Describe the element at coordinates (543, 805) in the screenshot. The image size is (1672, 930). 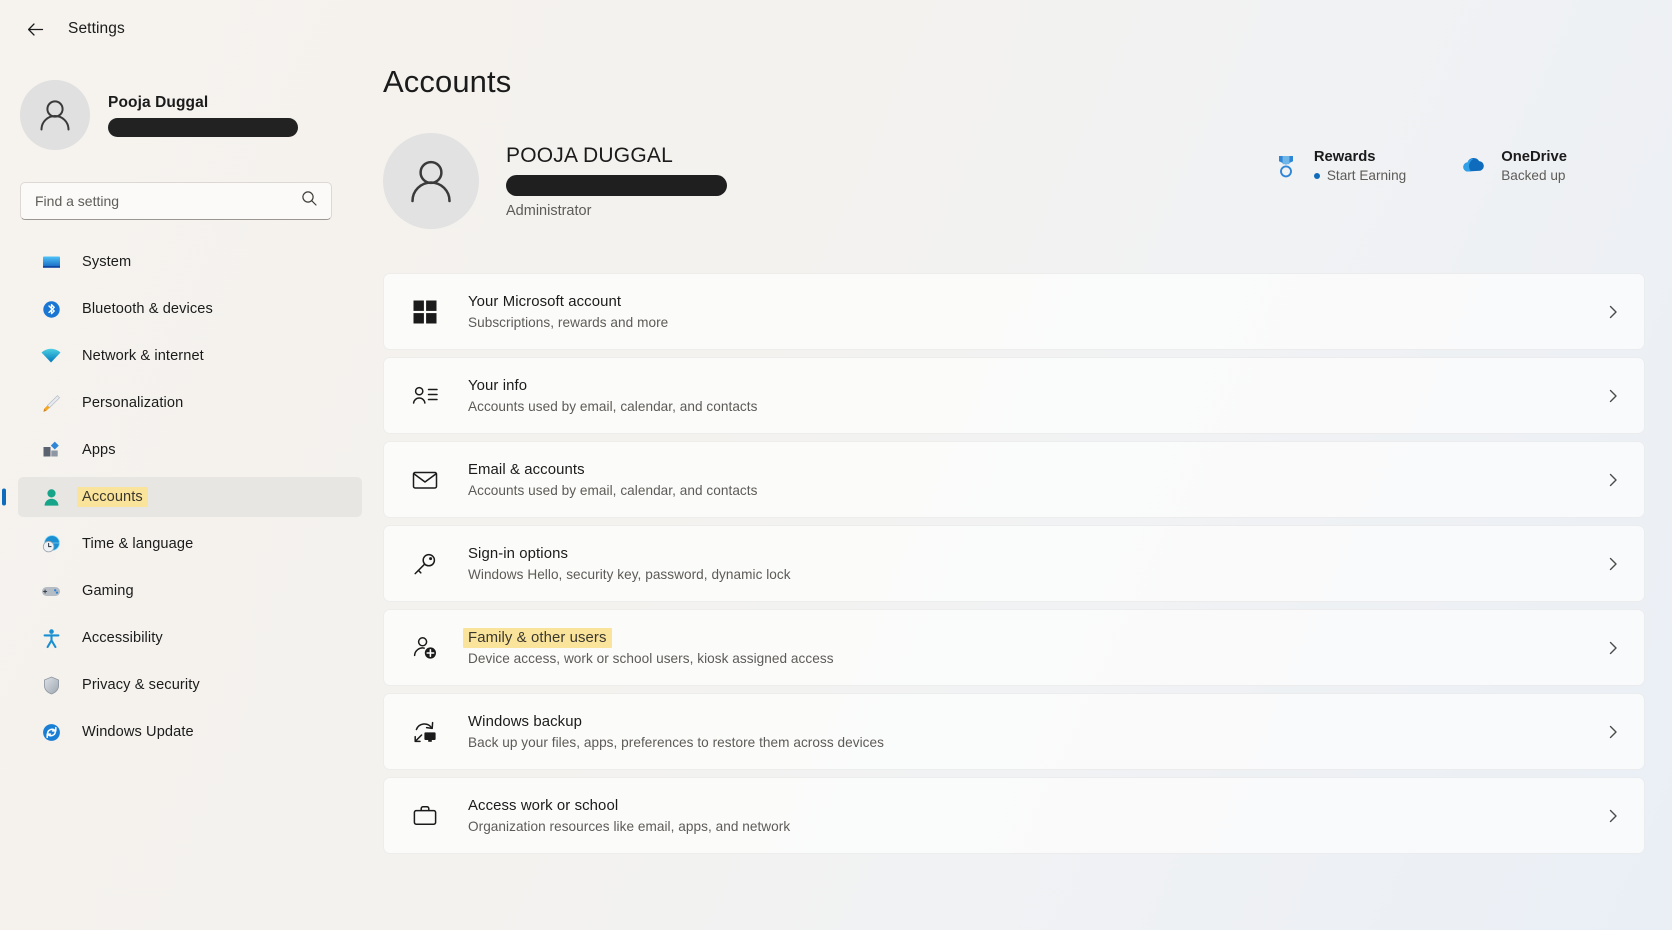
I see `card-title: Access work or school` at that location.